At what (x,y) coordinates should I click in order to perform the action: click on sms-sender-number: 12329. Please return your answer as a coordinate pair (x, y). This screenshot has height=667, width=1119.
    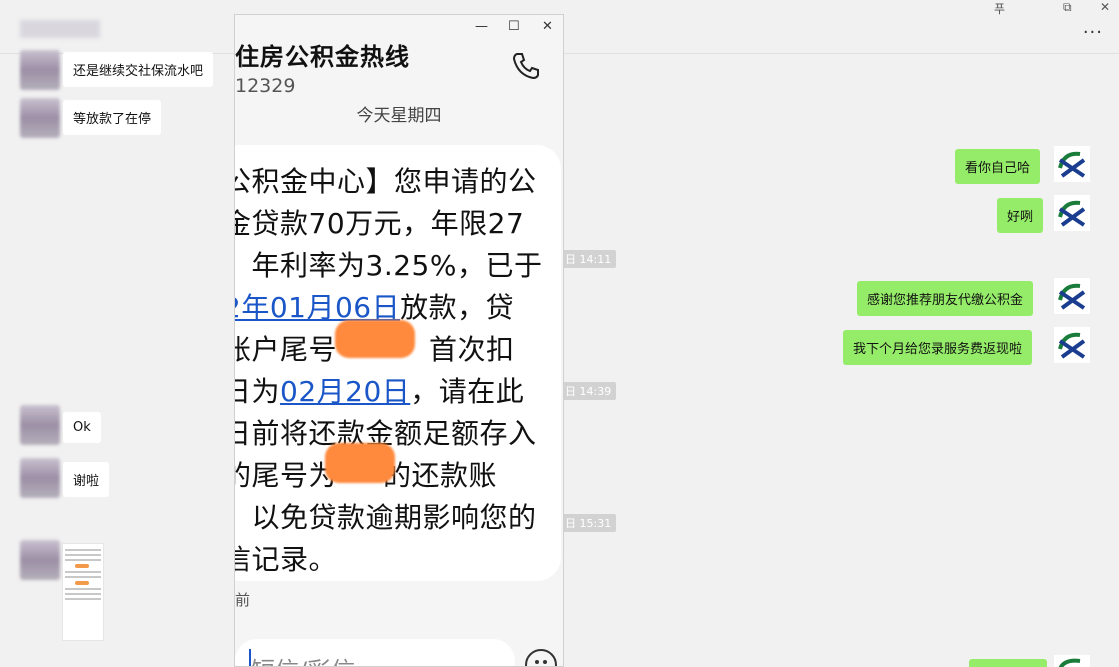
    Looking at the image, I should click on (265, 86).